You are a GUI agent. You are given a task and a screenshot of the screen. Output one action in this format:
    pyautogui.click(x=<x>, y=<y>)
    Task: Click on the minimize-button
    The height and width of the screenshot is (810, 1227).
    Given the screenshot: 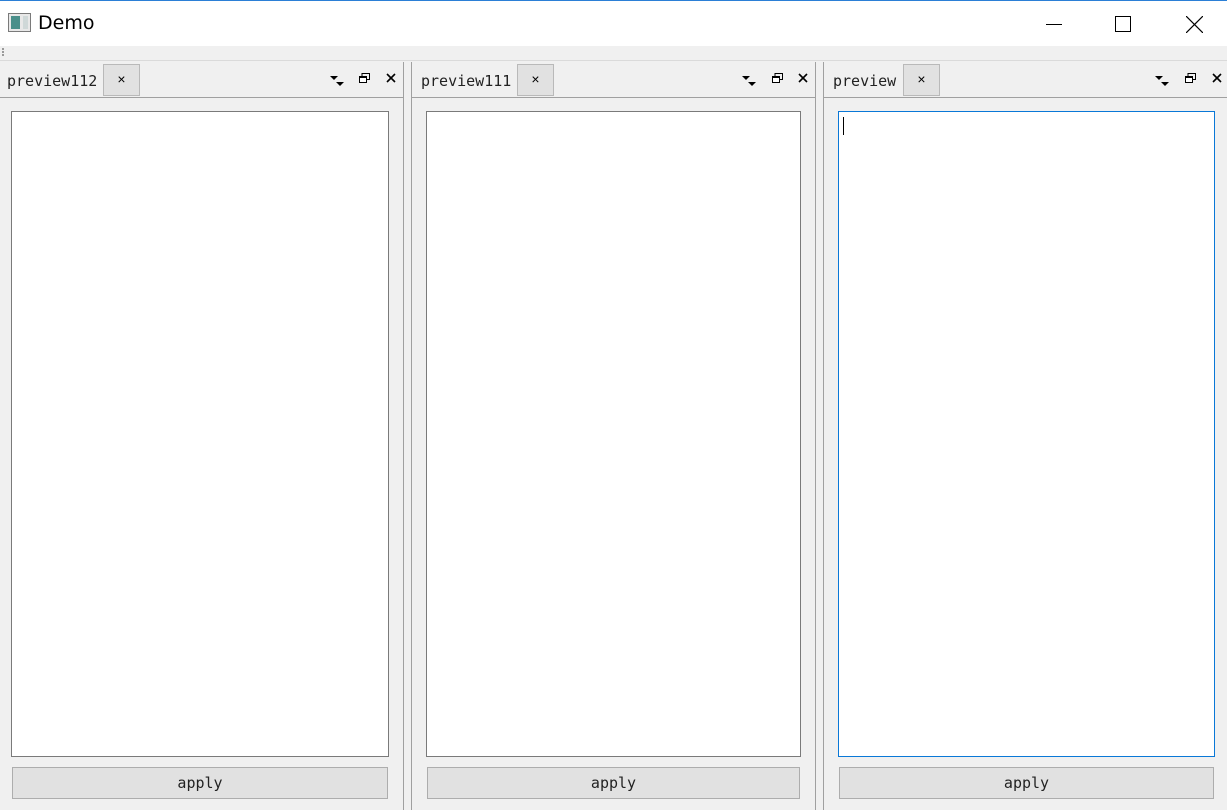 What is the action you would take?
    pyautogui.click(x=1054, y=24)
    